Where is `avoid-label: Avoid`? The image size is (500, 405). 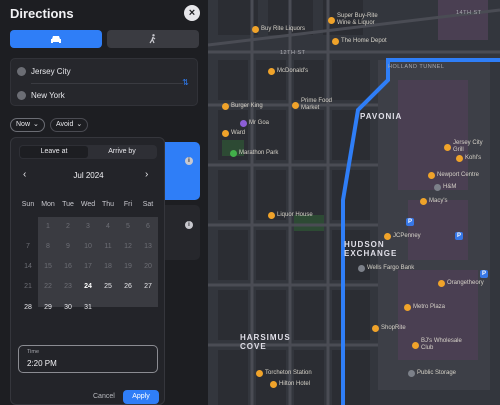
avoid-label: Avoid is located at coordinates (65, 124).